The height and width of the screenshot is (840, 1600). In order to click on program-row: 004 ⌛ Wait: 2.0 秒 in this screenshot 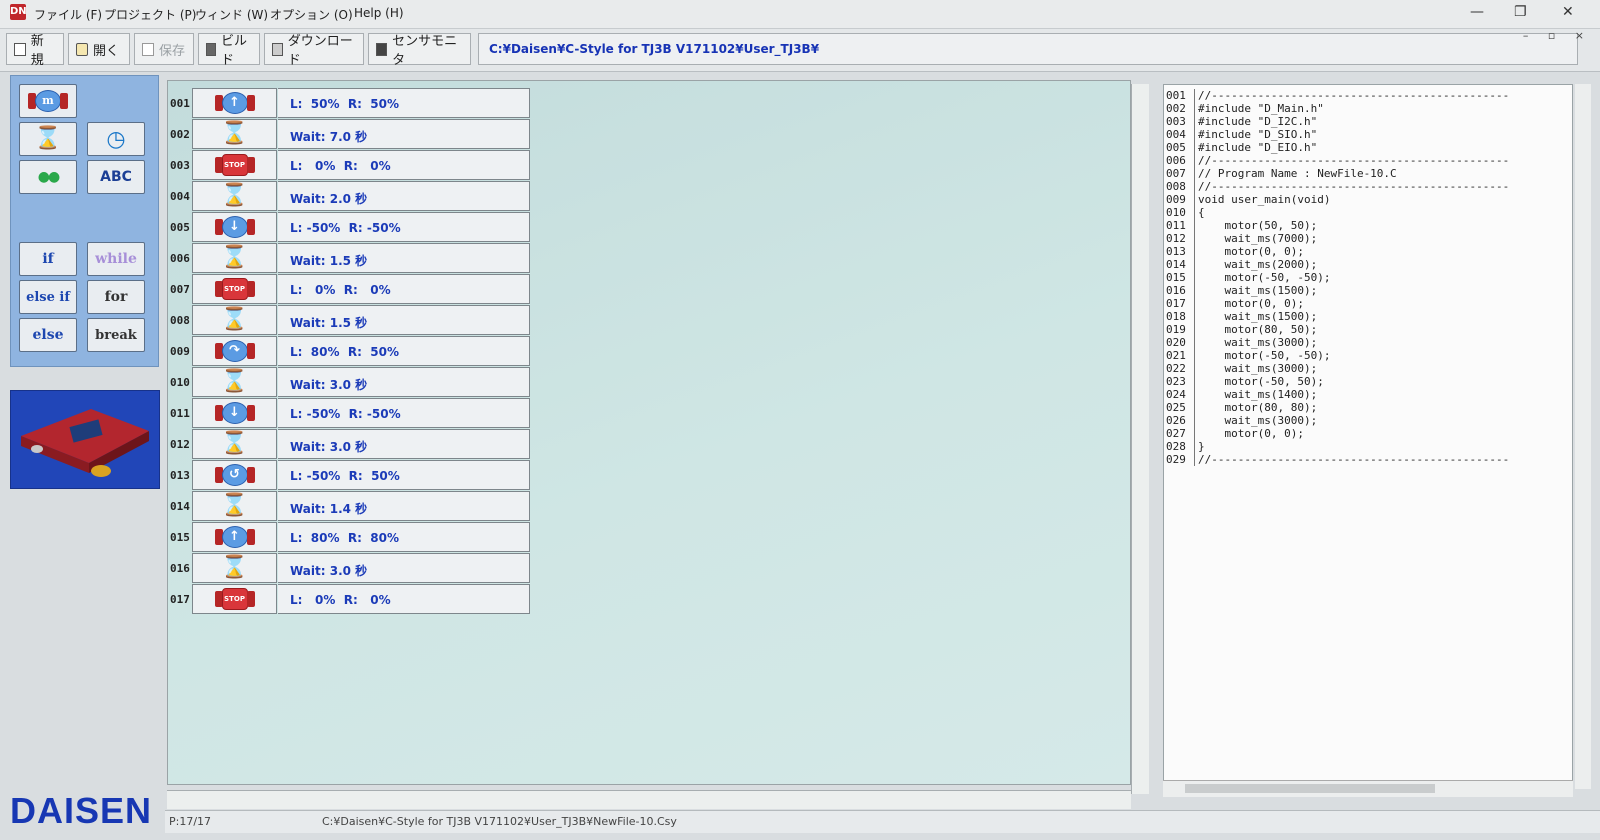, I will do `click(349, 196)`.